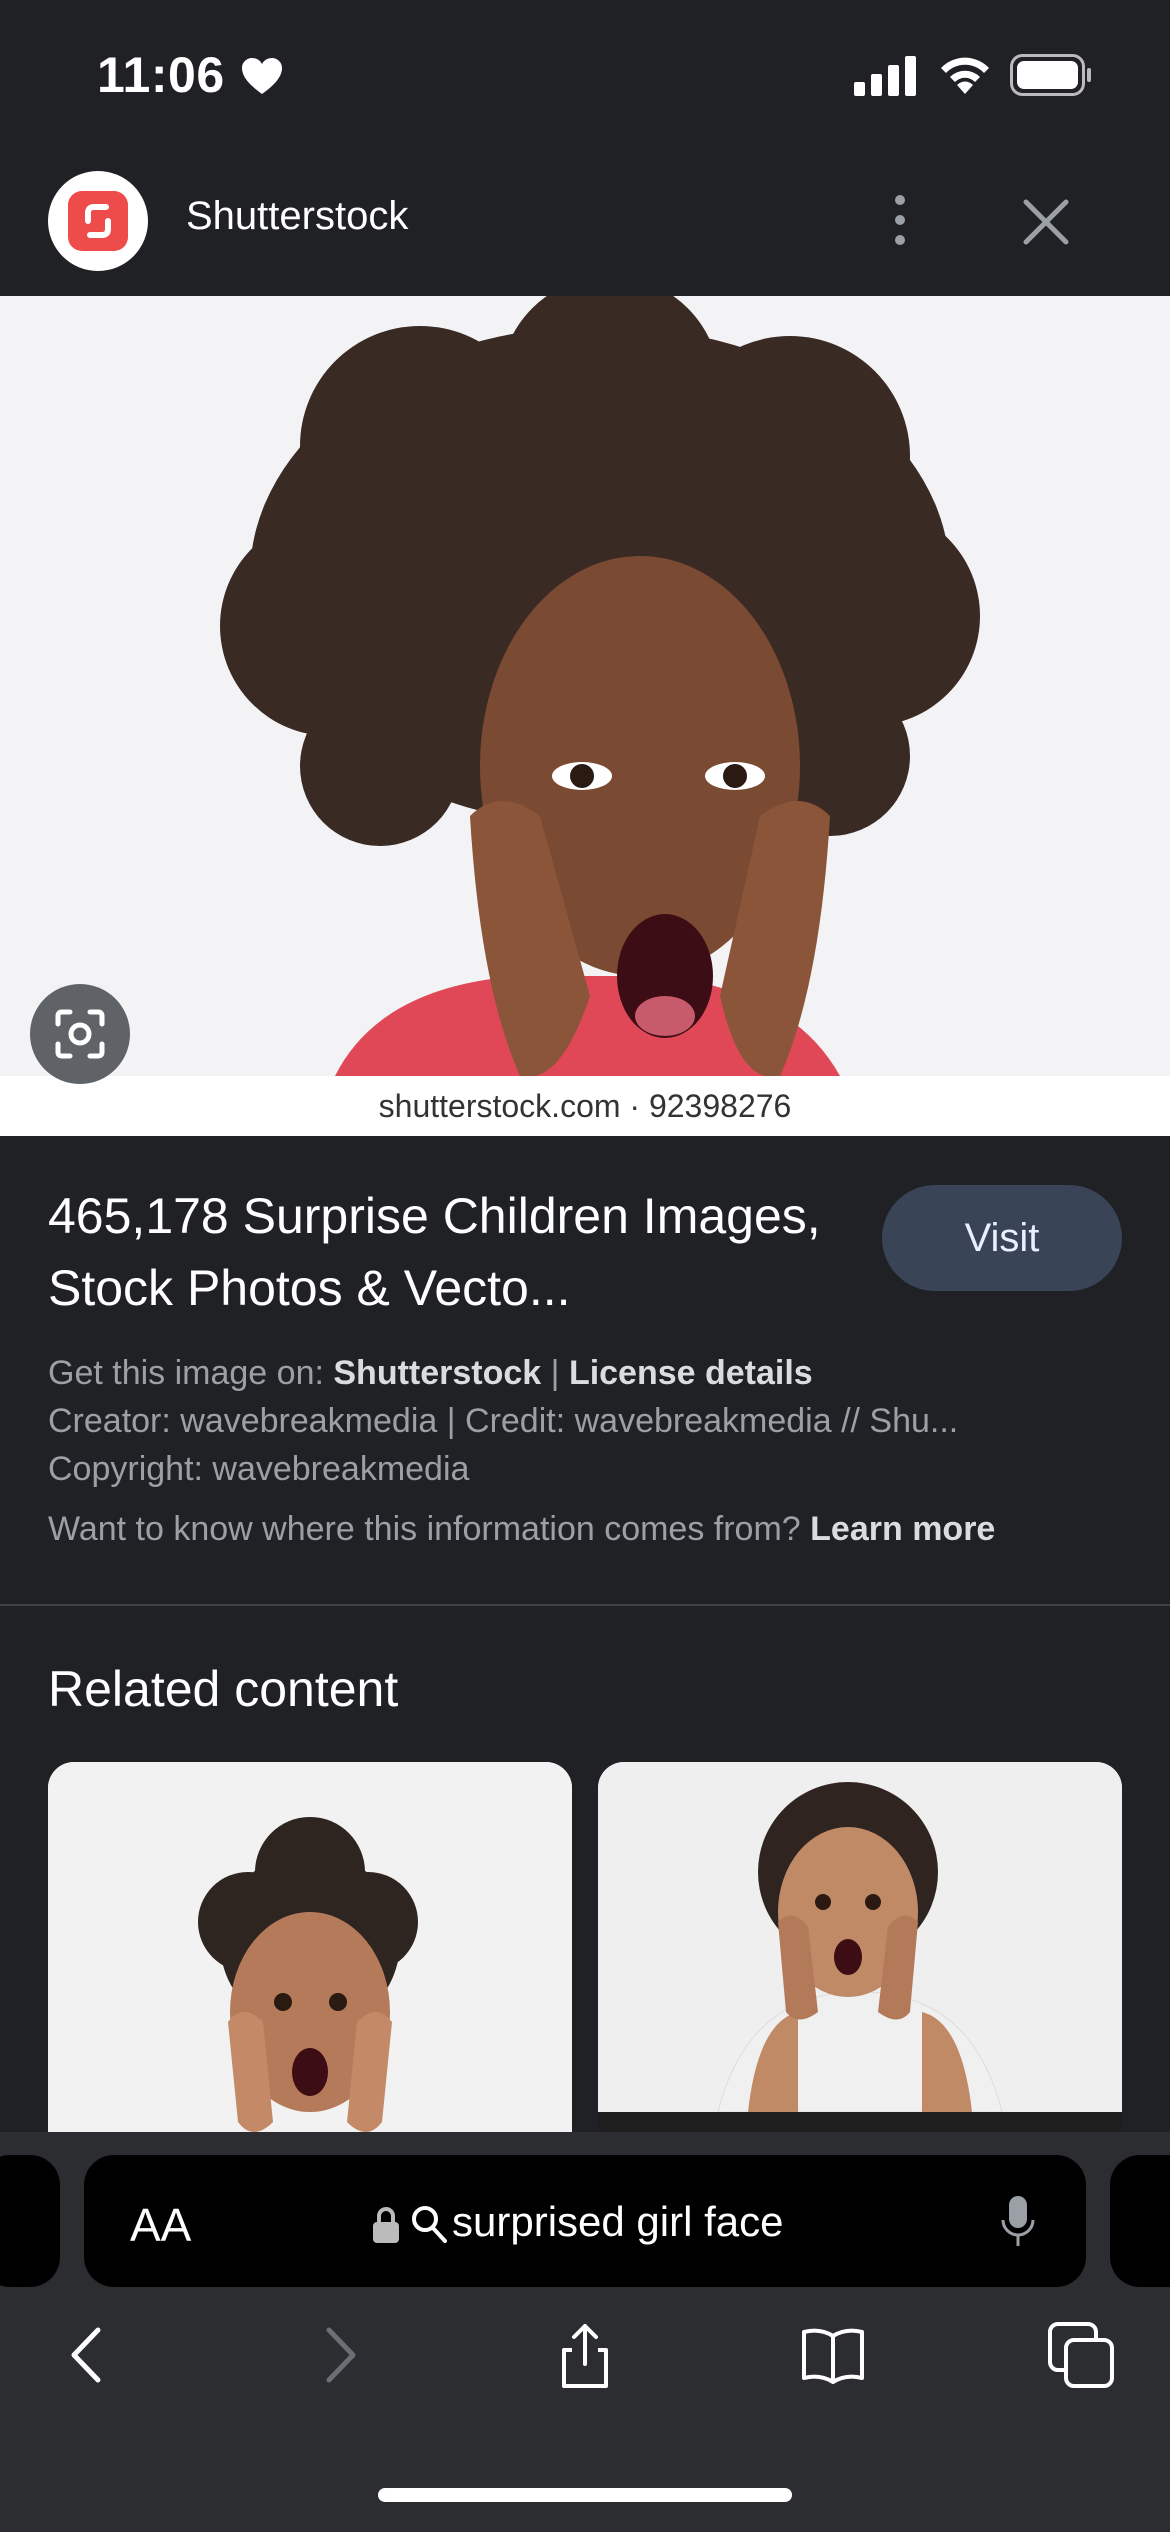  I want to click on share-icon, so click(585, 2355).